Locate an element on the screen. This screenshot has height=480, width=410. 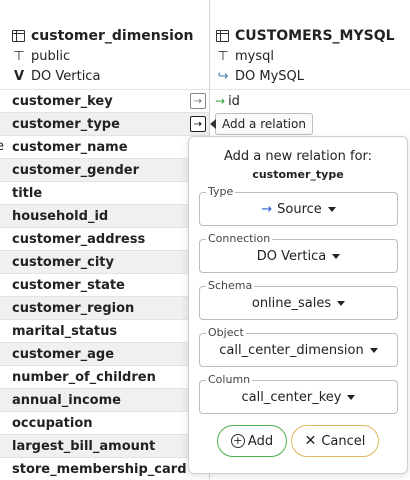
column-row: title is located at coordinates (105, 192).